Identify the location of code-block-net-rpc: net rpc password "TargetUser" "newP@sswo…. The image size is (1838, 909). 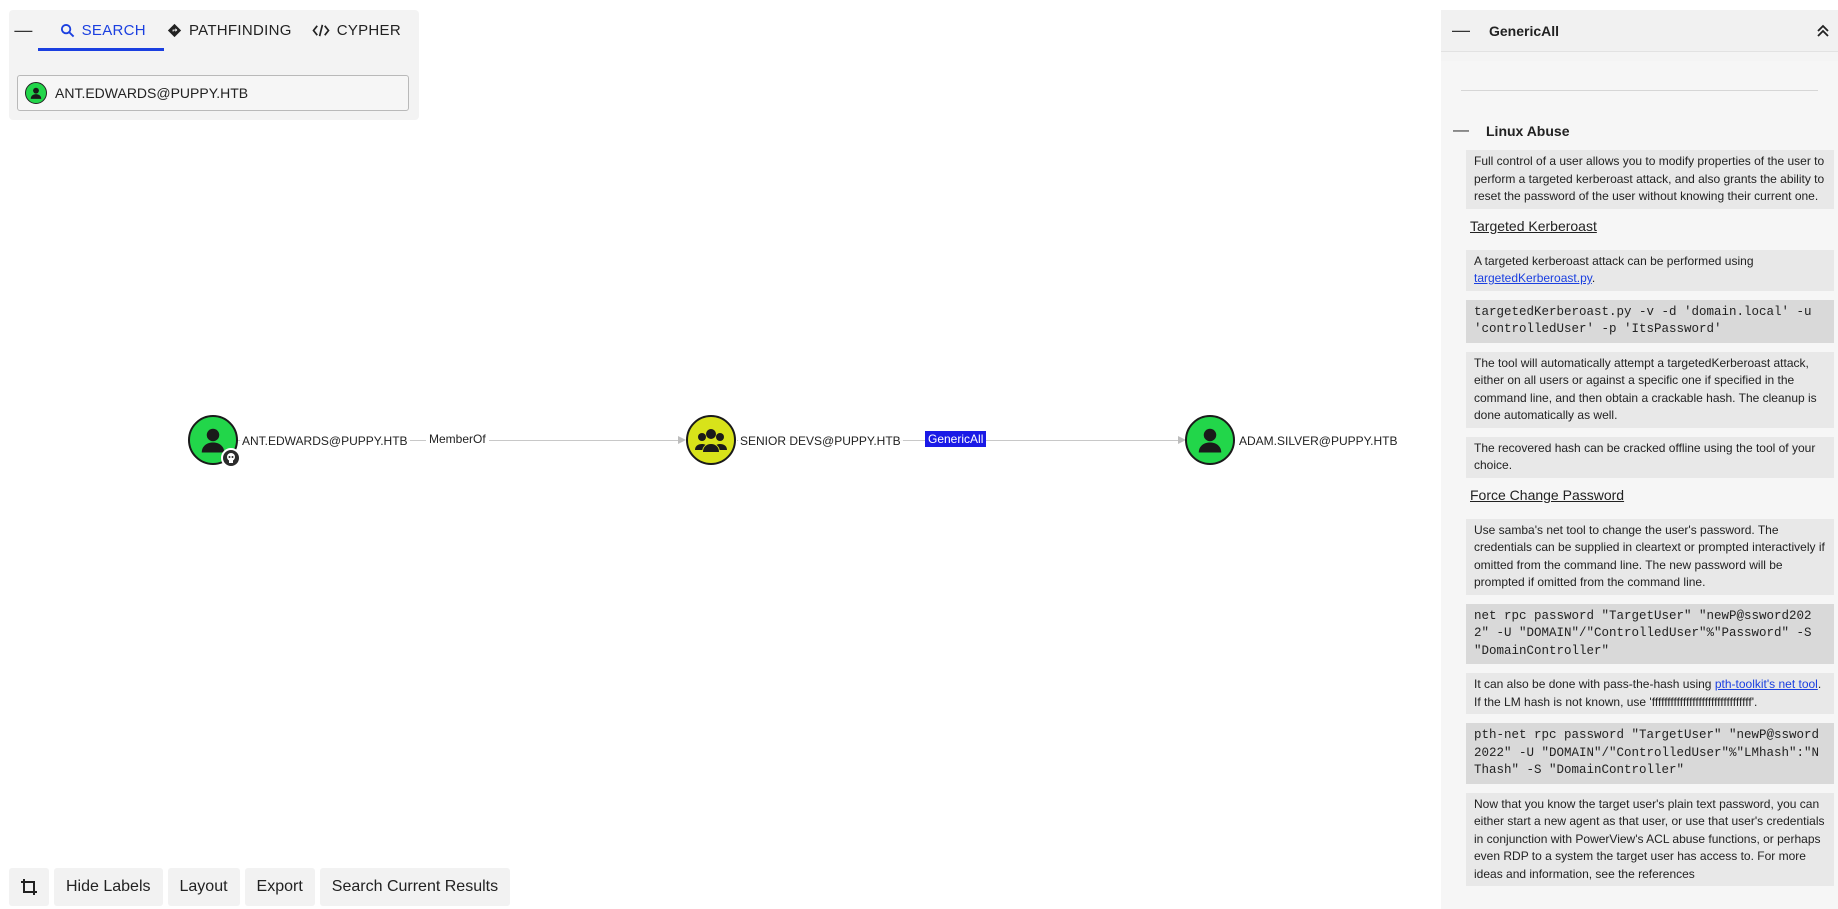
(1650, 633).